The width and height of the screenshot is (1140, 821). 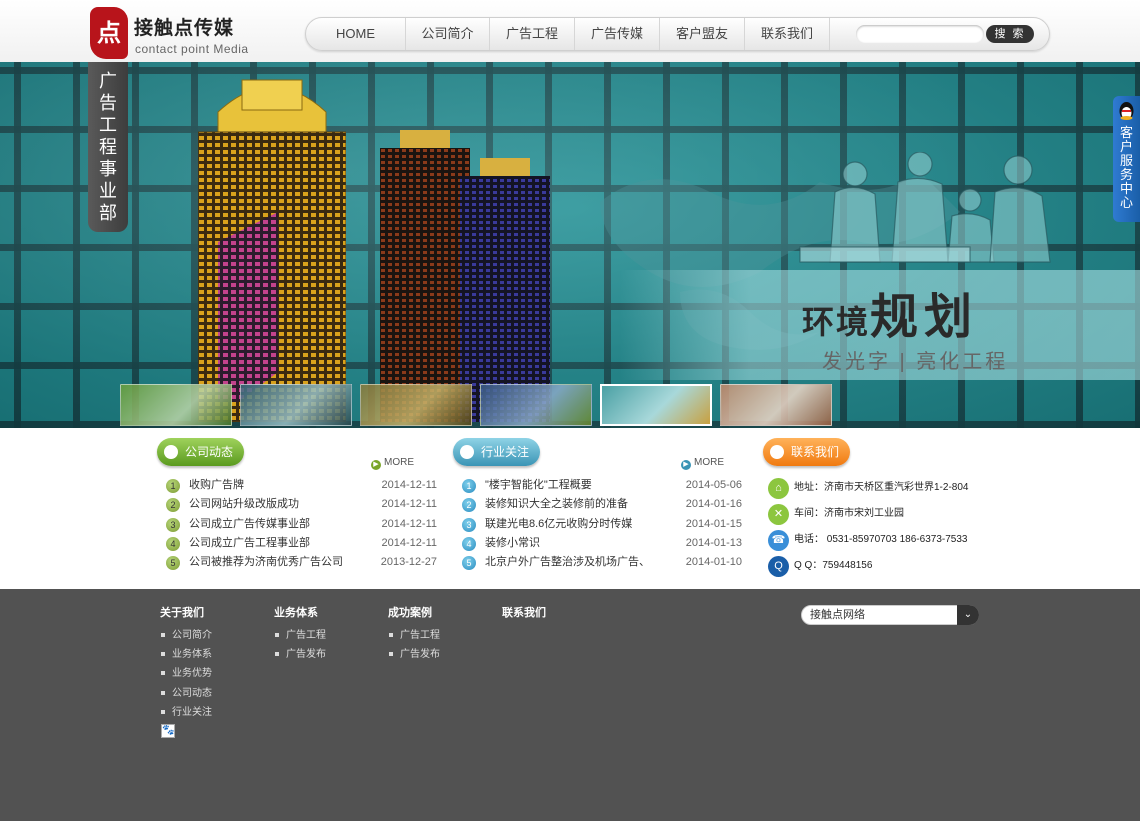 I want to click on building-b-graphic, so click(x=465, y=276).